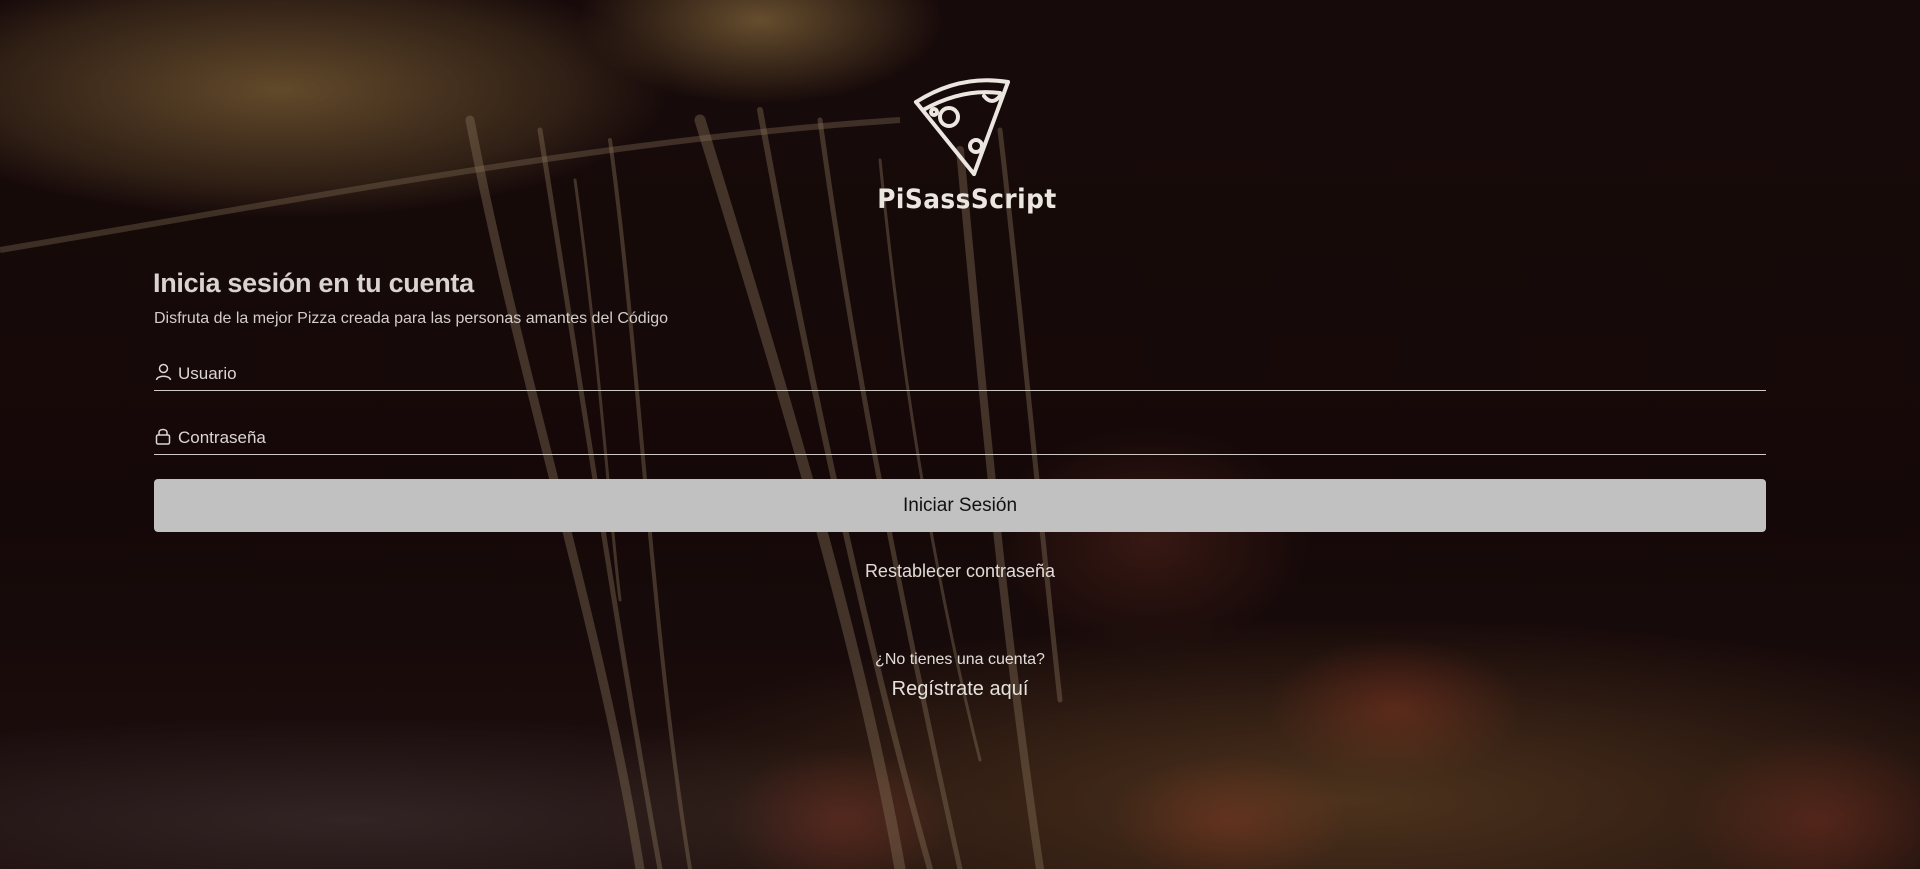  I want to click on login-button: Iniciar Sesión, so click(960, 505).